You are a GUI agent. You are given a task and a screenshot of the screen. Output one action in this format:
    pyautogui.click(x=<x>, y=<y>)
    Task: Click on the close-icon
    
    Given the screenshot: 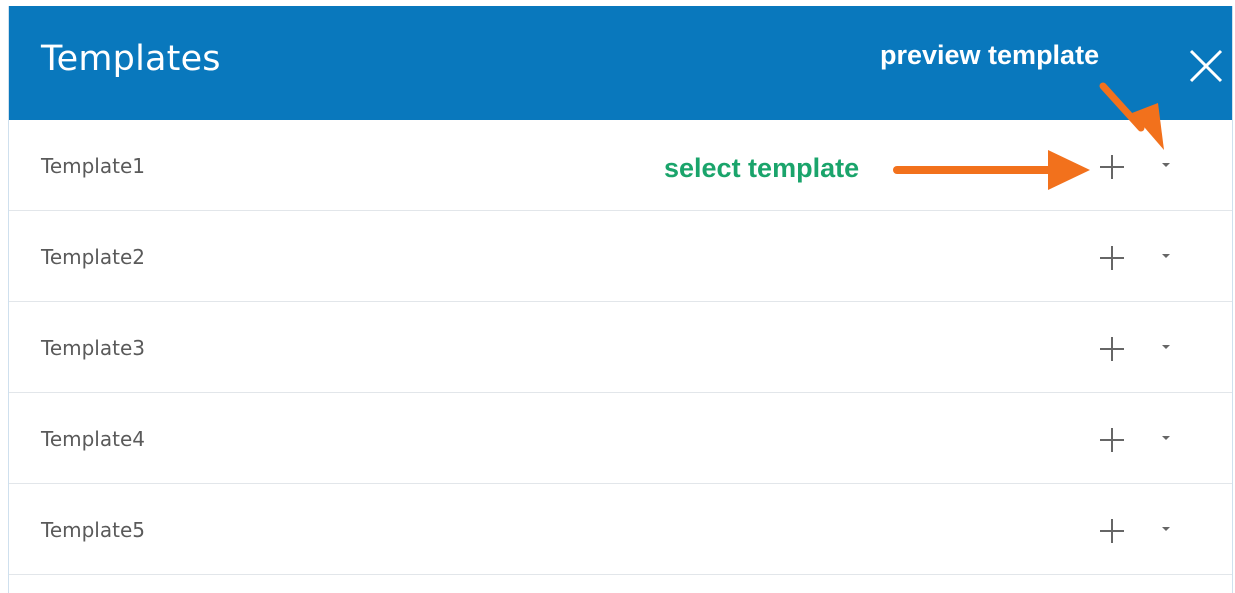 What is the action you would take?
    pyautogui.click(x=1206, y=66)
    